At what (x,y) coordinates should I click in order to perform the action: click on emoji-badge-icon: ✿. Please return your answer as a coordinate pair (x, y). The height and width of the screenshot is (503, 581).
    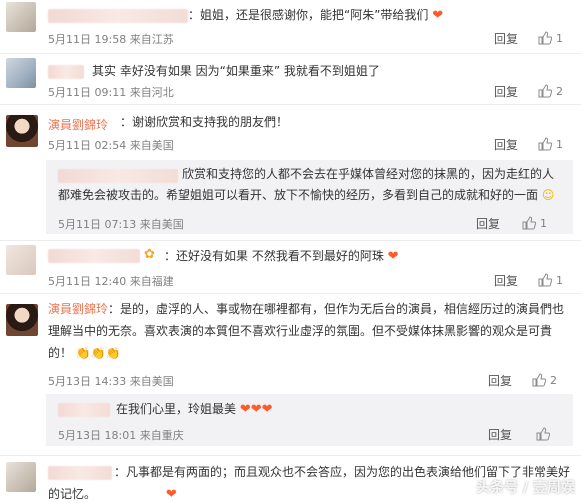
    Looking at the image, I should click on (149, 254).